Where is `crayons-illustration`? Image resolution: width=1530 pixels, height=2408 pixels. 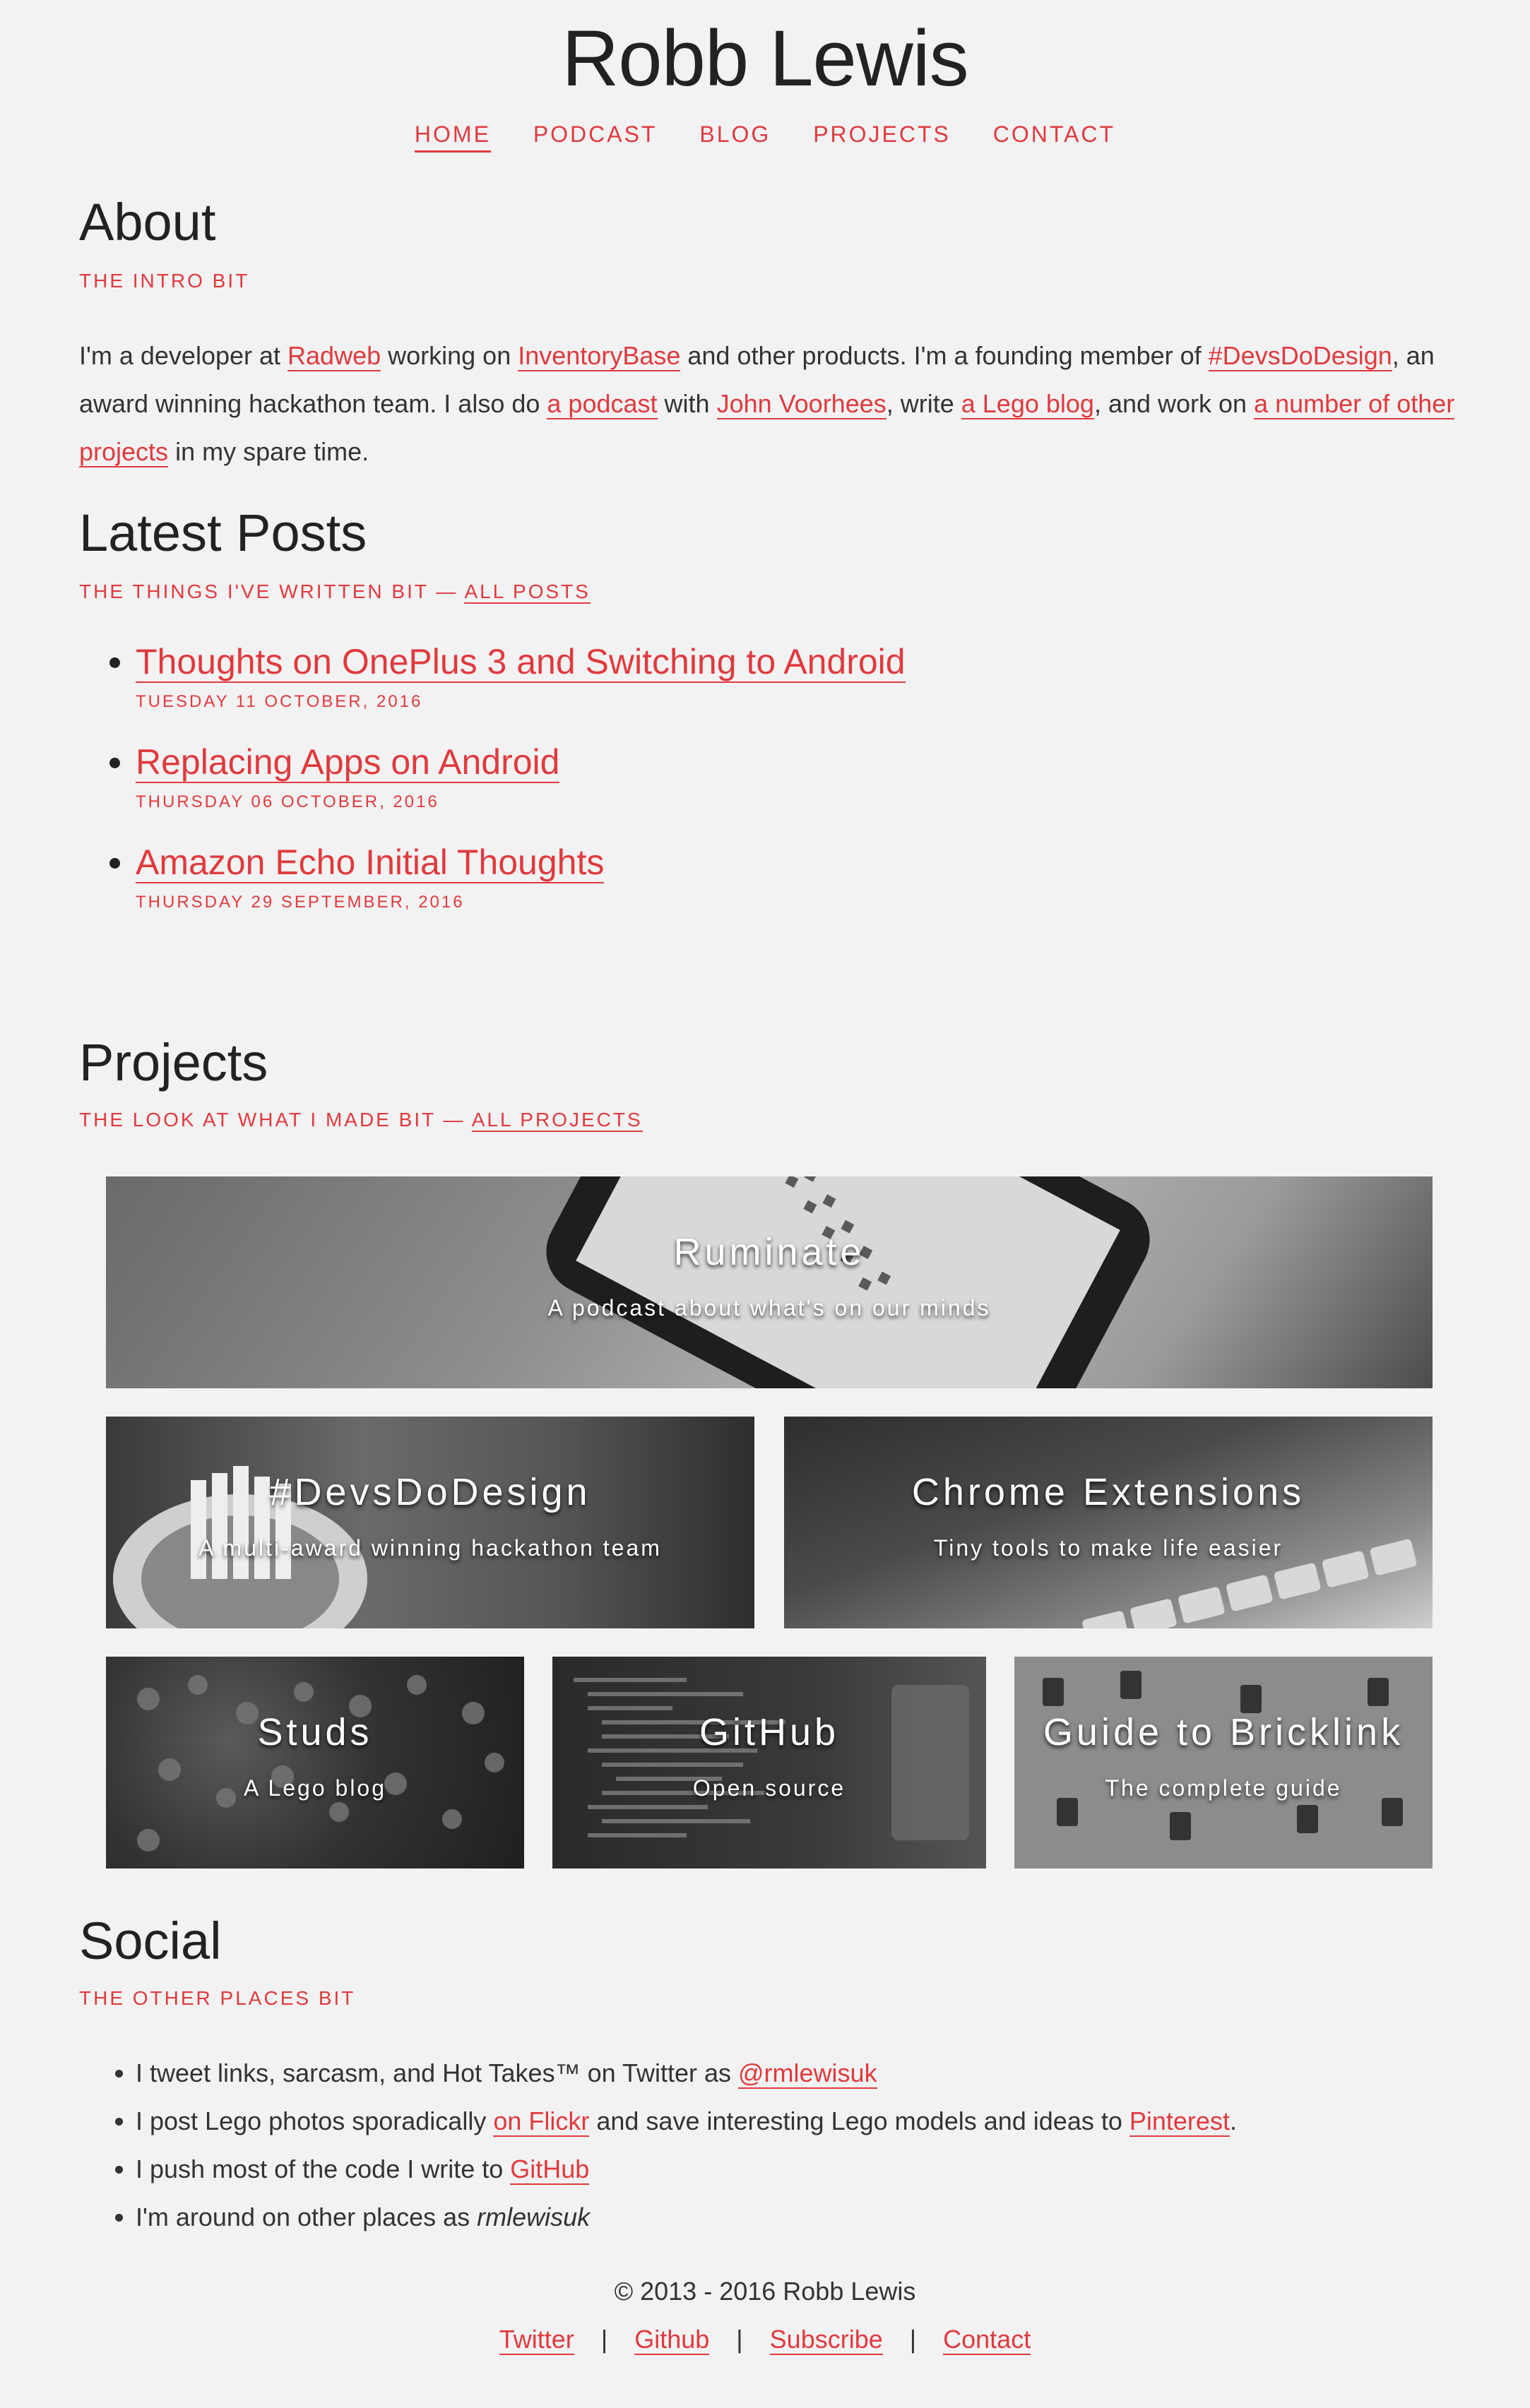 crayons-illustration is located at coordinates (240, 1547).